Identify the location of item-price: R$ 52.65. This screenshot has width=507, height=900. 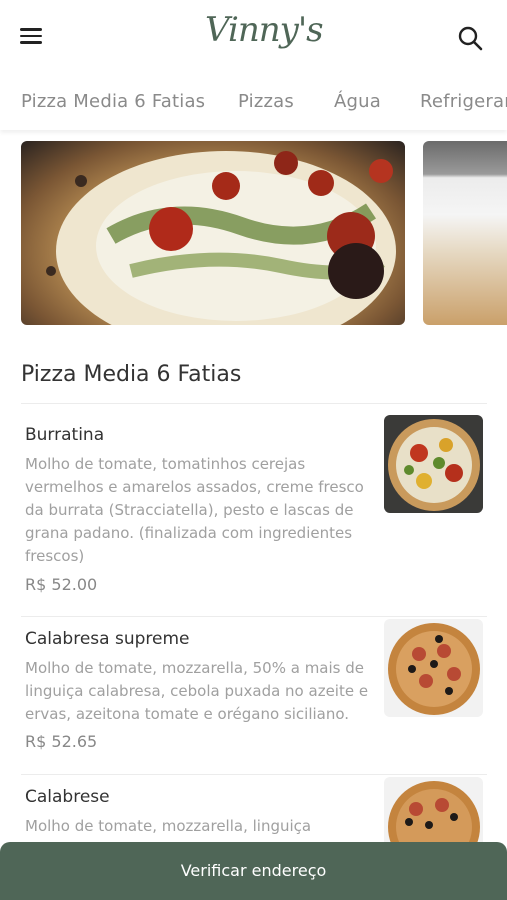
(61, 741).